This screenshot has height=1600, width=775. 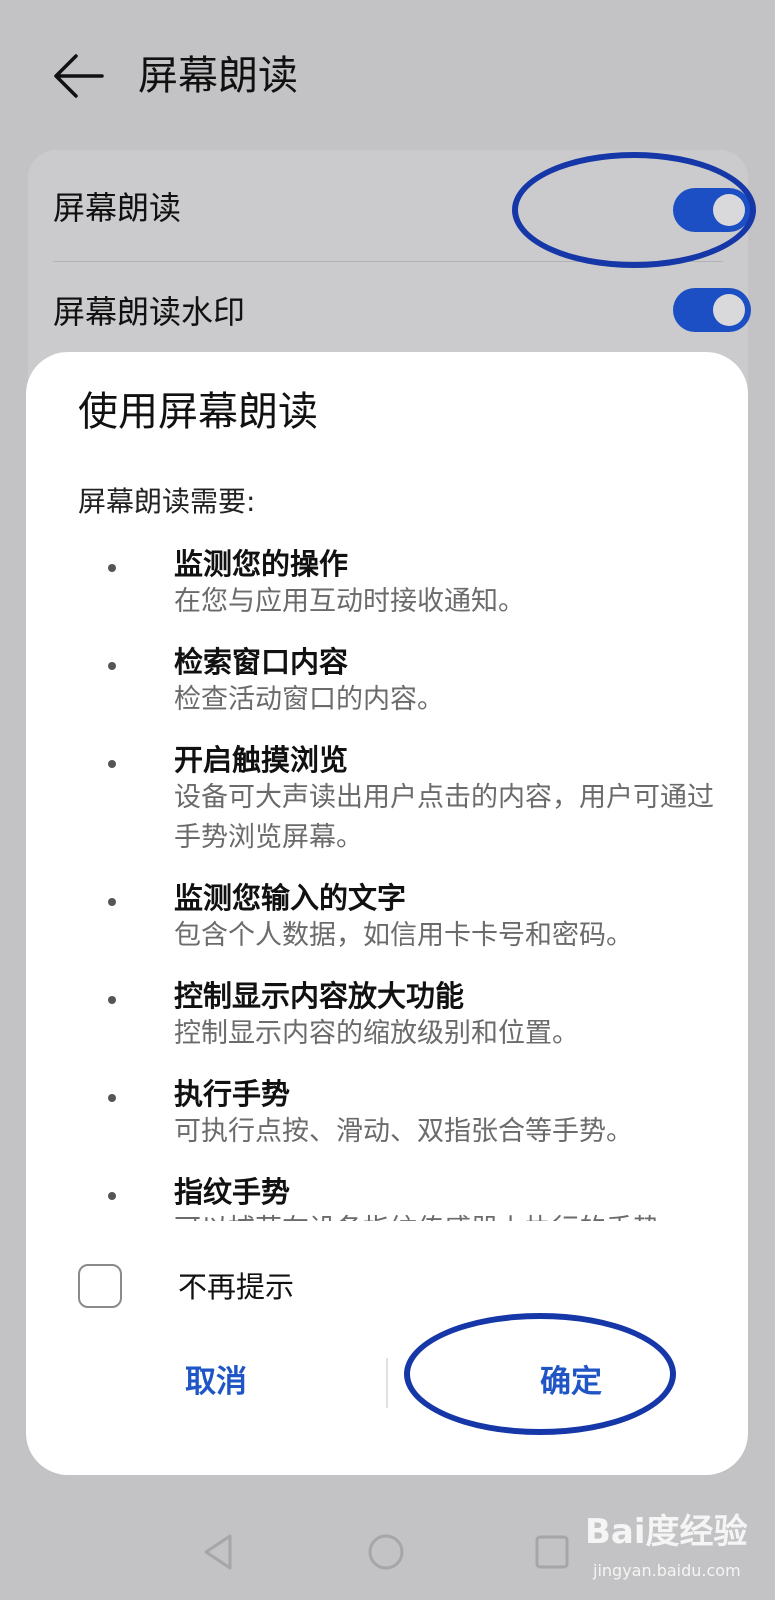 I want to click on nav-home-button, so click(x=386, y=1552).